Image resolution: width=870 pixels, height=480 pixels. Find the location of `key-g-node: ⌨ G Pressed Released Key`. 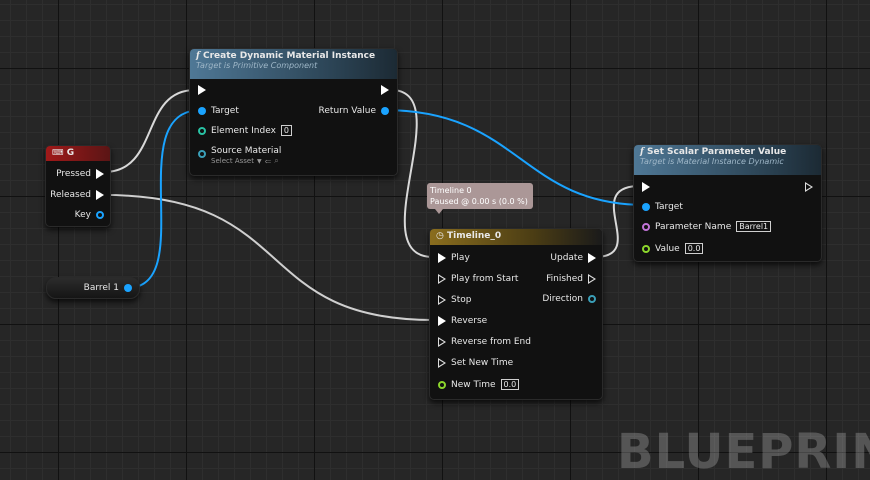

key-g-node: ⌨ G Pressed Released Key is located at coordinates (78, 186).